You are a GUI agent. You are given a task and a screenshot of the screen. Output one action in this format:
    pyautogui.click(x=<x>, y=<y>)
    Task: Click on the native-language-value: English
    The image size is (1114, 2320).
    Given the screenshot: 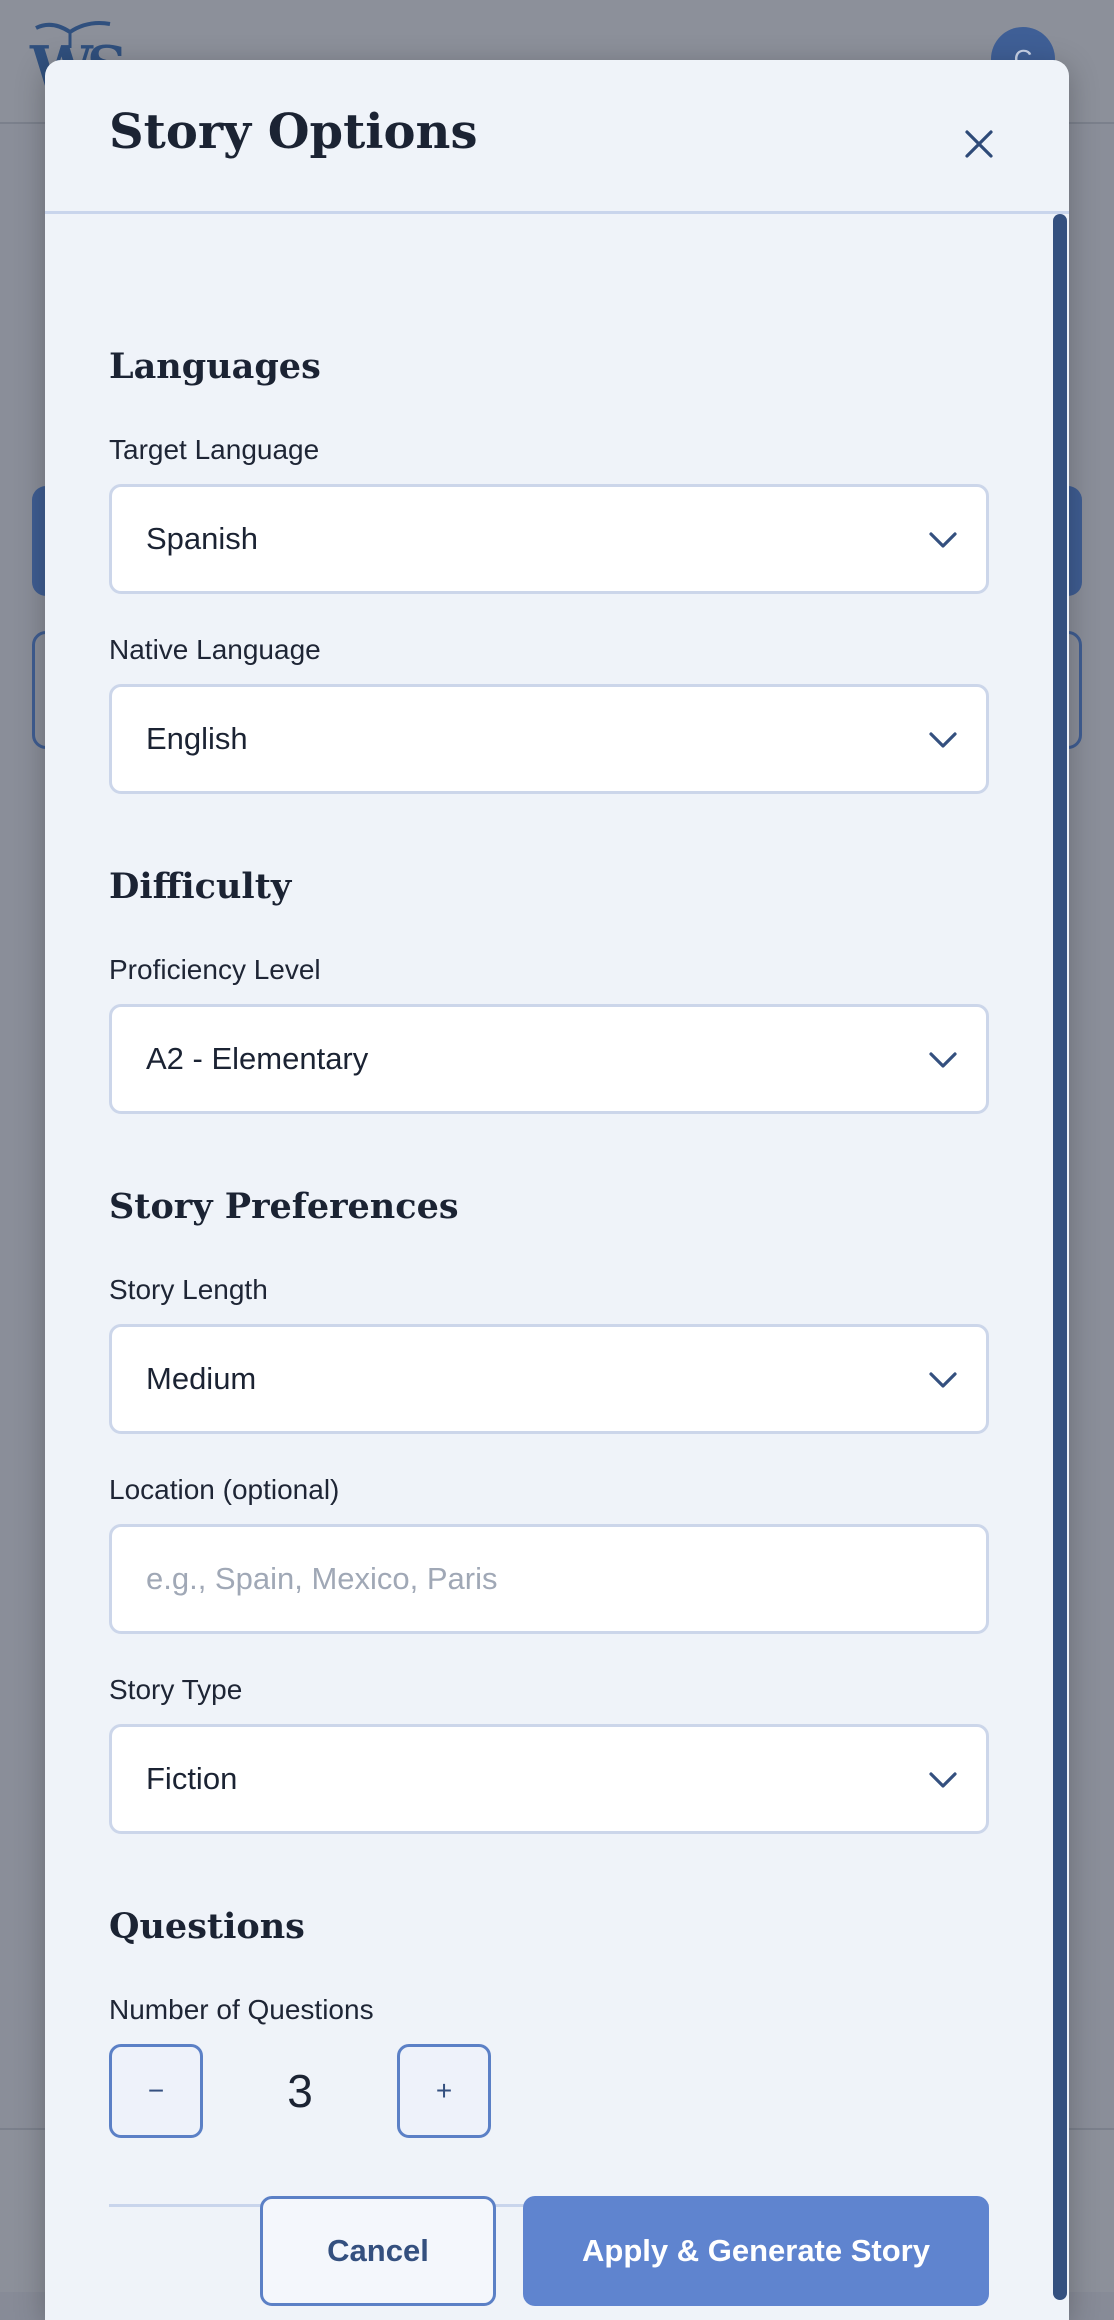 What is the action you would take?
    pyautogui.click(x=197, y=739)
    